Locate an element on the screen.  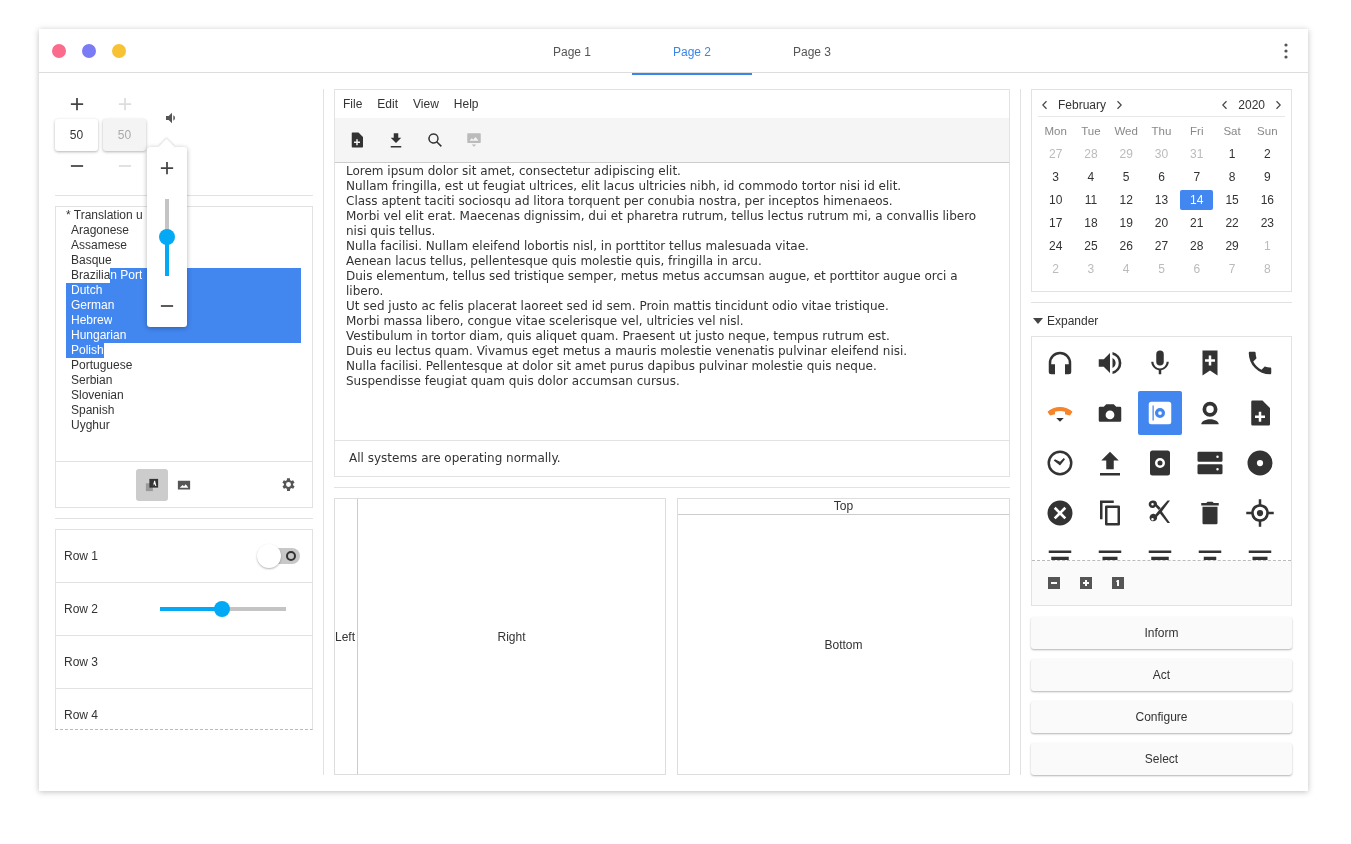
list-line: * Translation u is located at coordinates (104, 215).